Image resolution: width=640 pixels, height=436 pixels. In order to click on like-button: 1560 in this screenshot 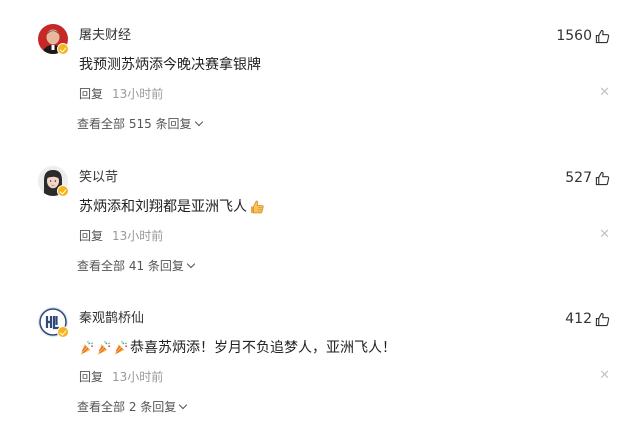, I will do `click(583, 36)`.